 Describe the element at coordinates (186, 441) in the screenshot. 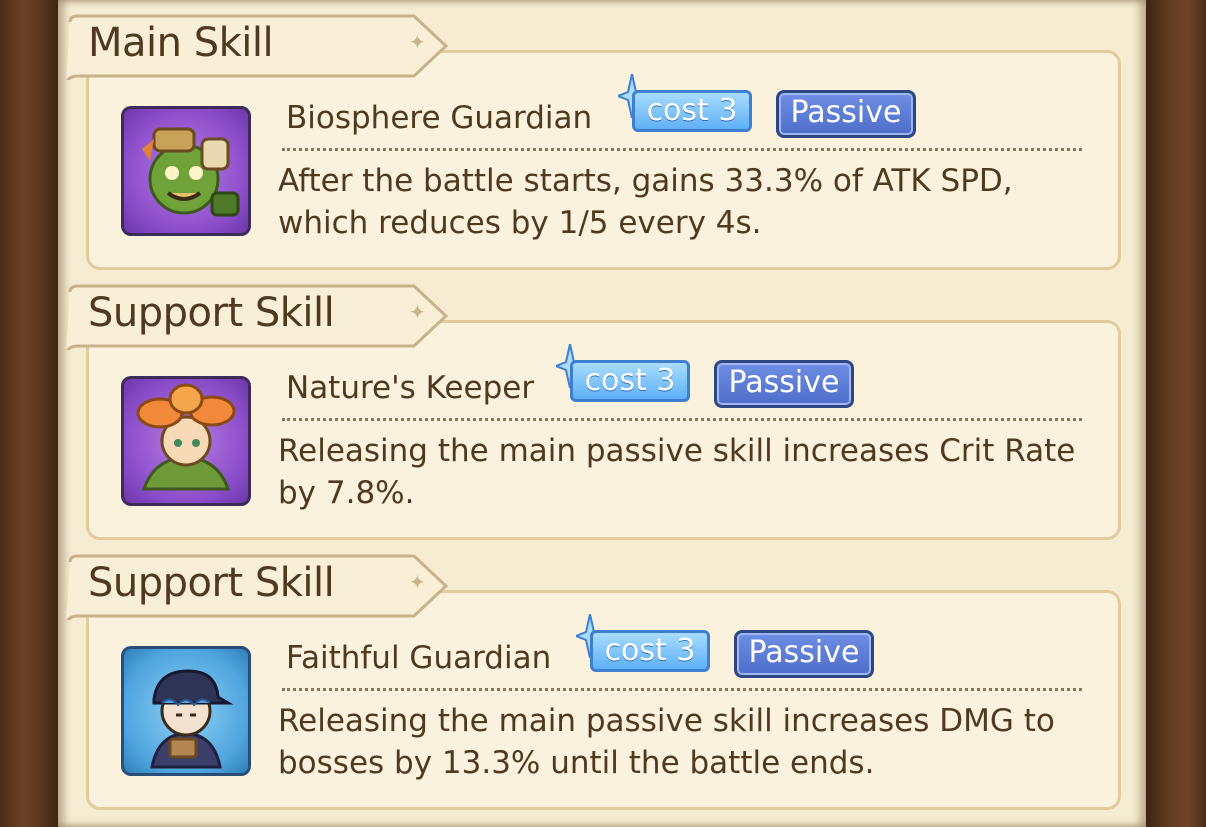

I see `flower-girl-icon` at that location.